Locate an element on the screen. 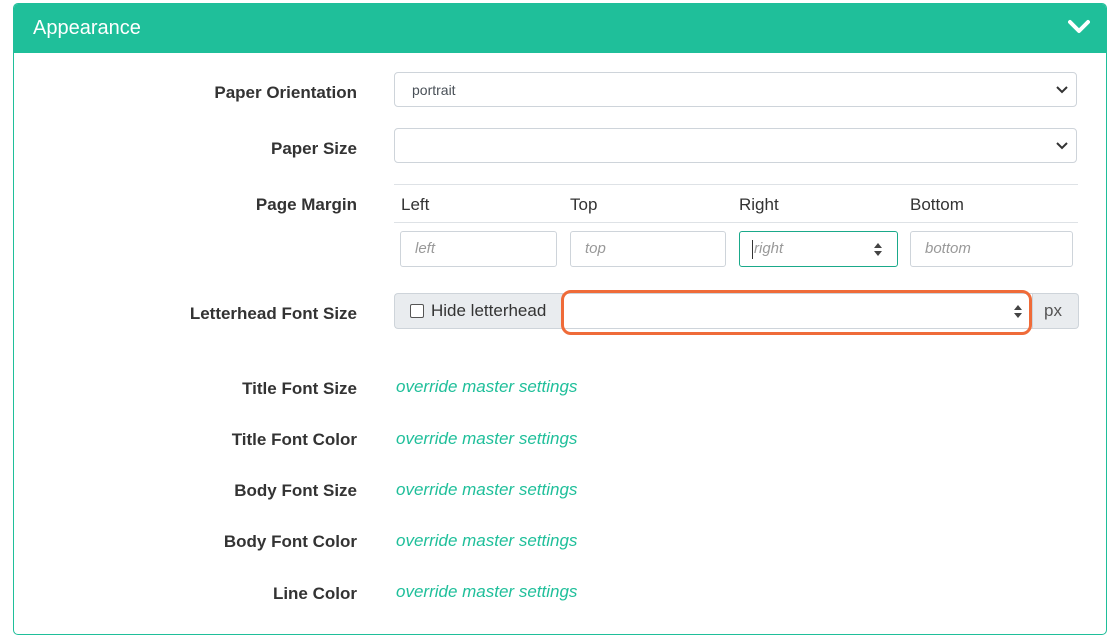 Image resolution: width=1118 pixels, height=635 pixels. margin-left-placeholder: left is located at coordinates (425, 248).